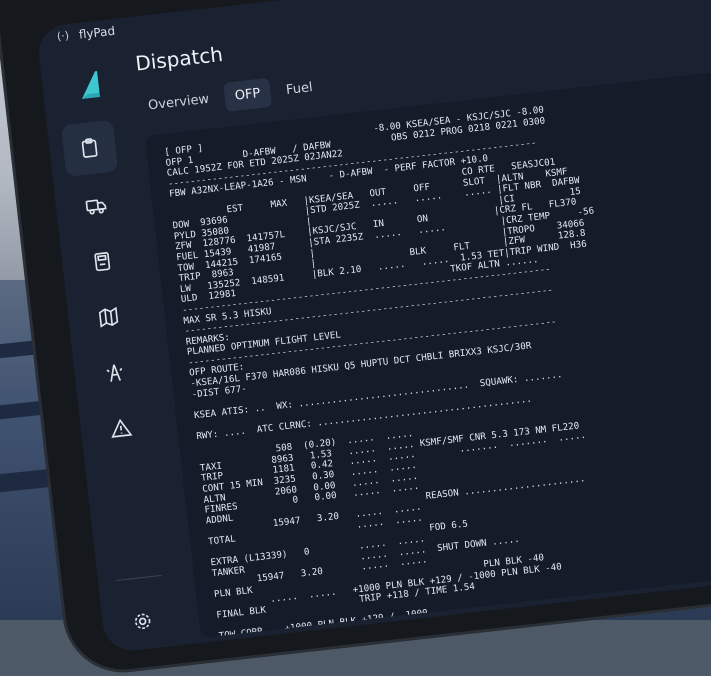 The height and width of the screenshot is (676, 711). I want to click on sidebar-item-navigation, so click(108, 316).